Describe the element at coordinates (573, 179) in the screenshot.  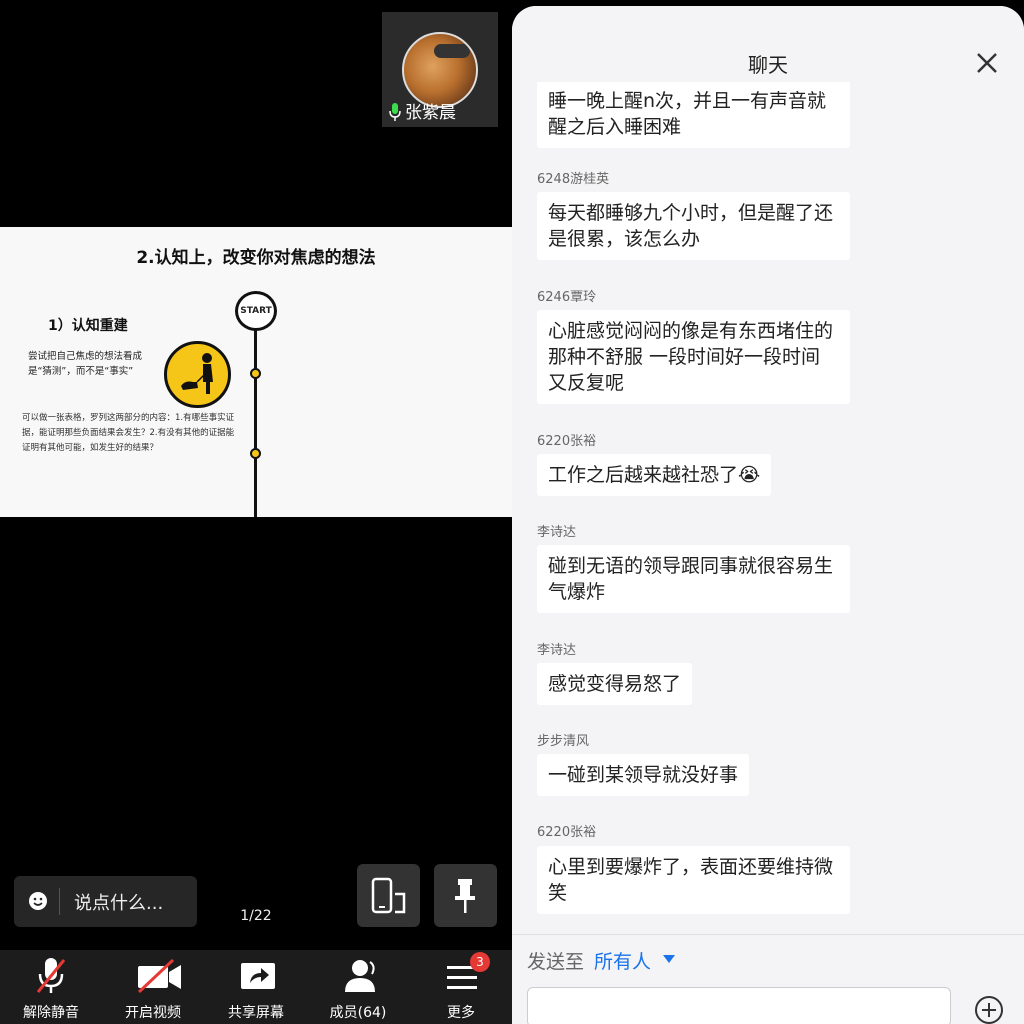
I see `chat-message-sender: 6248游桂英` at that location.